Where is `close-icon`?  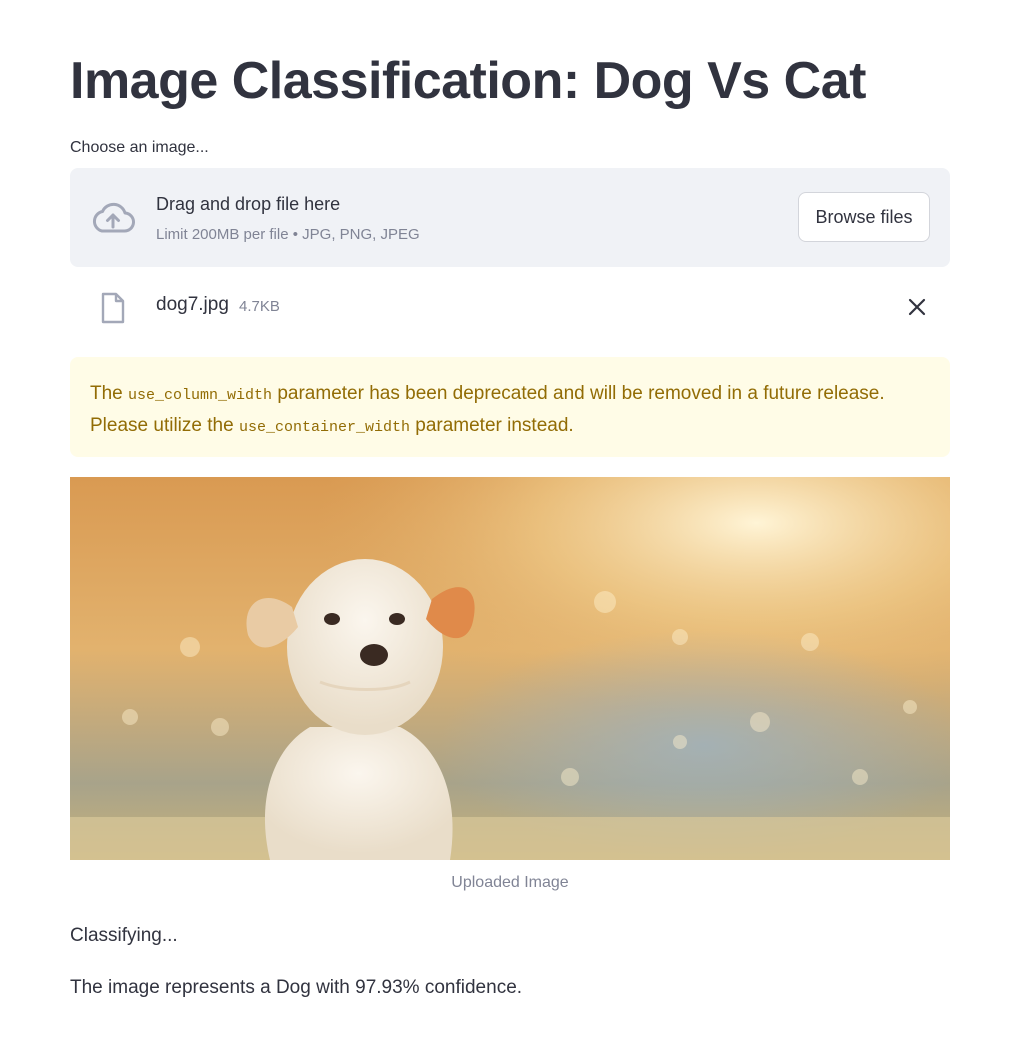 close-icon is located at coordinates (917, 307).